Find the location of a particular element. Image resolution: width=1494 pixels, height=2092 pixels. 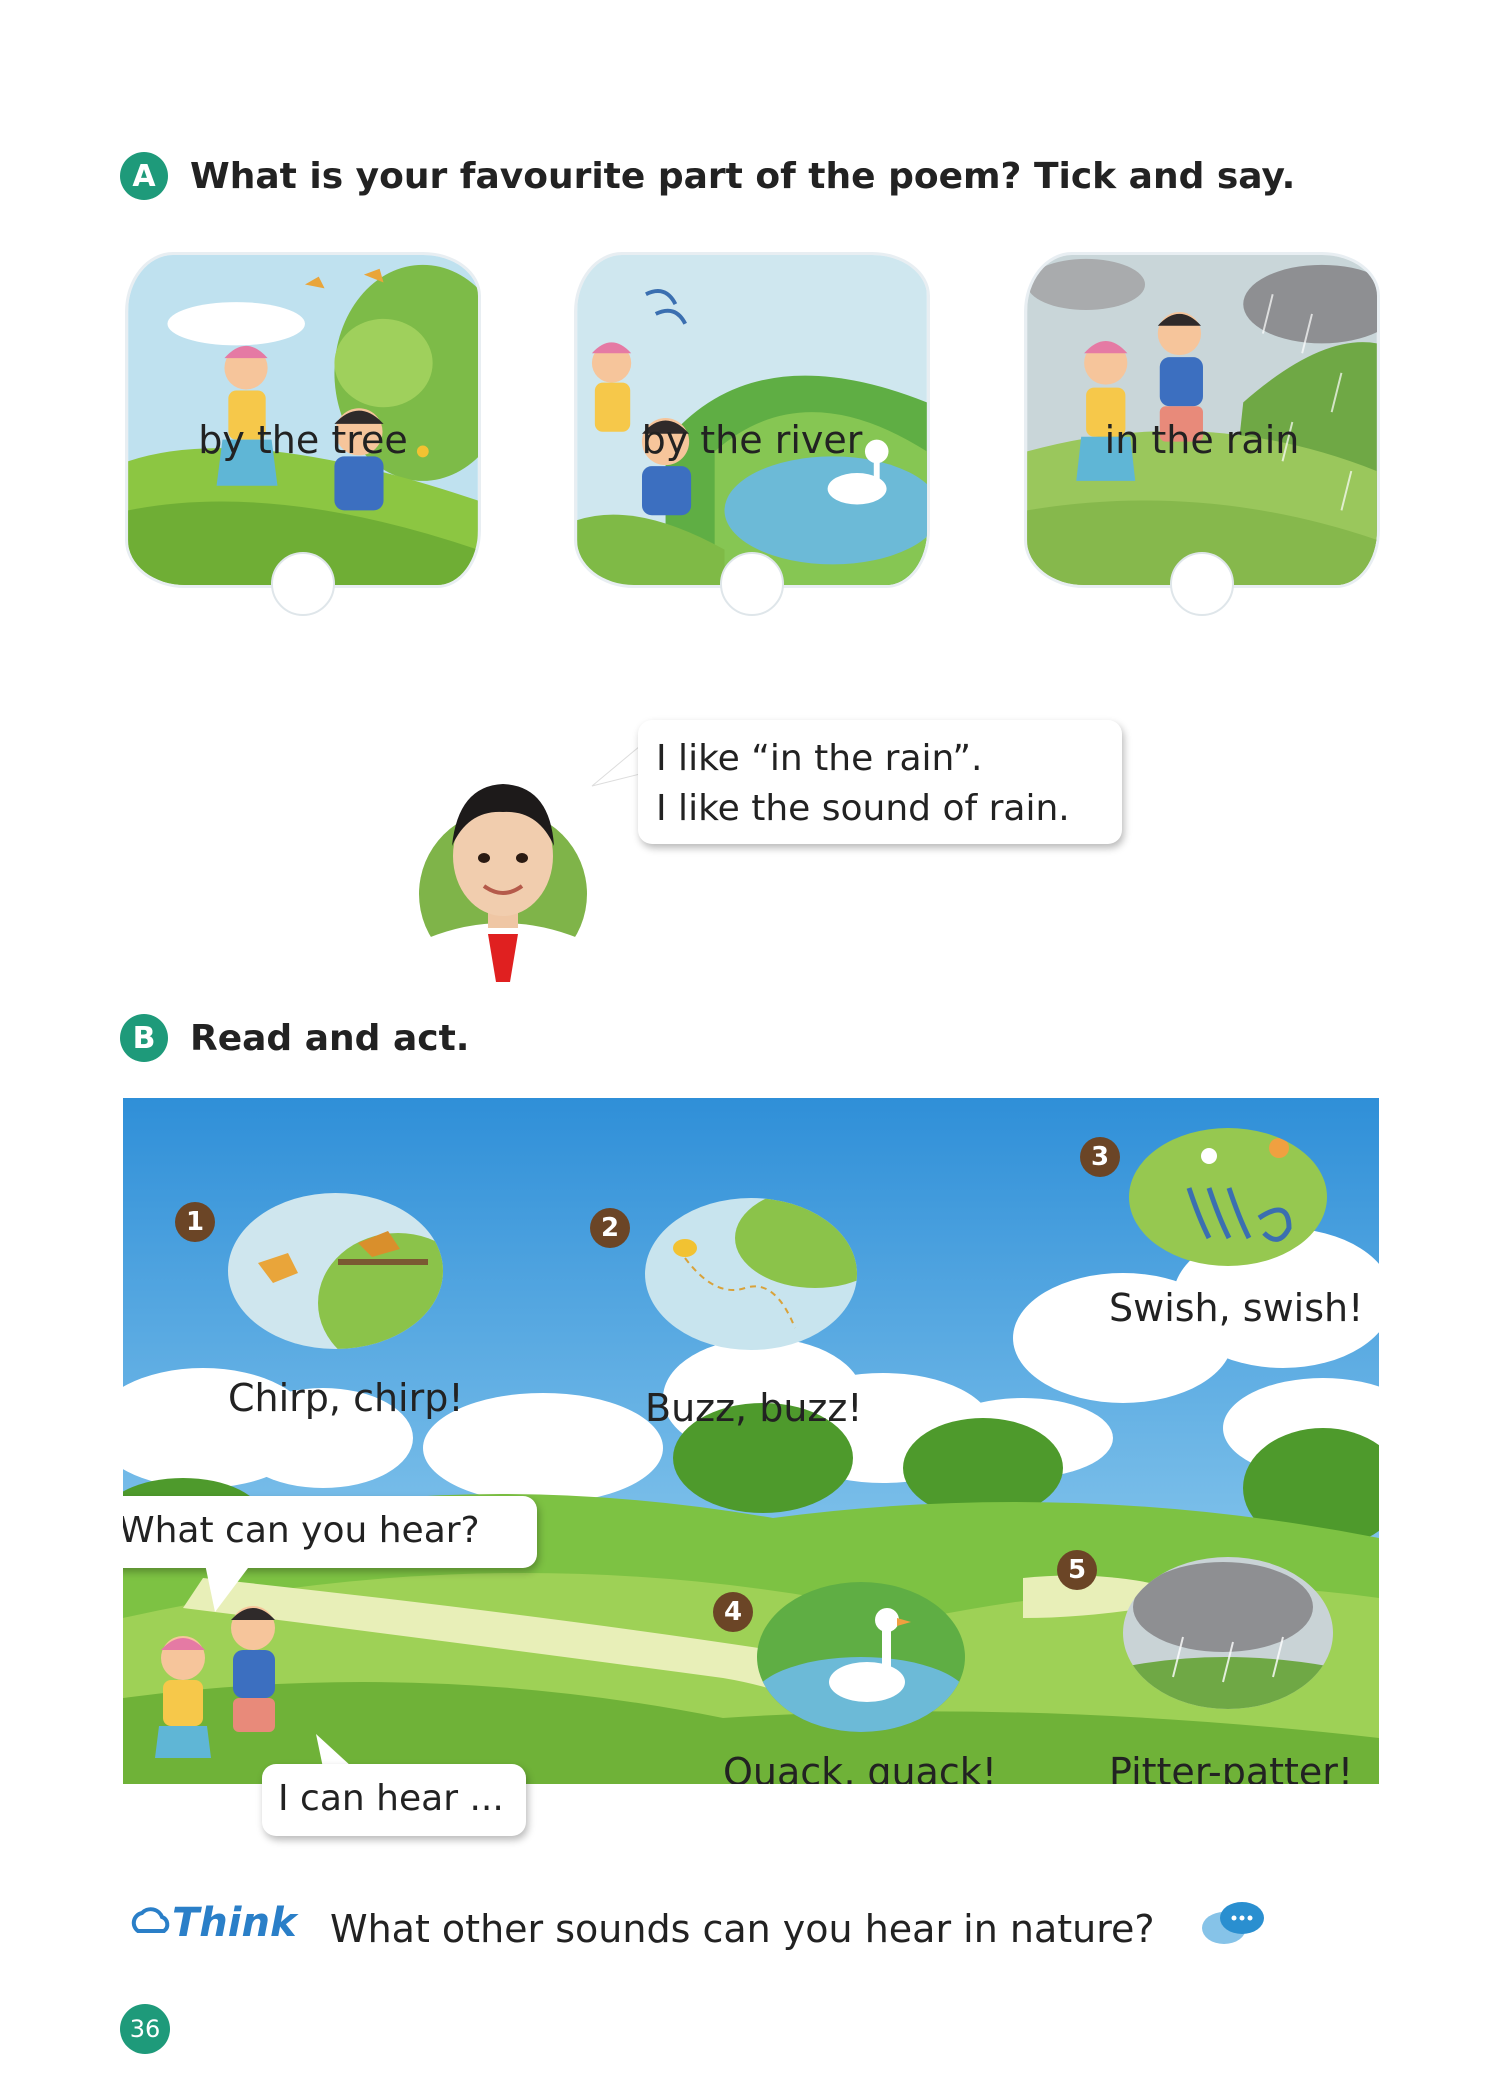

chat-bubble-icon is located at coordinates (1233, 1923).